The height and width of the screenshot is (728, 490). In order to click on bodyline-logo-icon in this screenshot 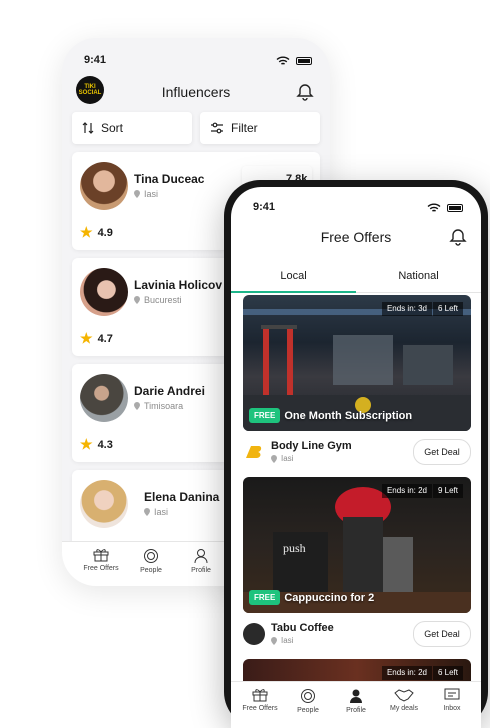, I will do `click(254, 452)`.